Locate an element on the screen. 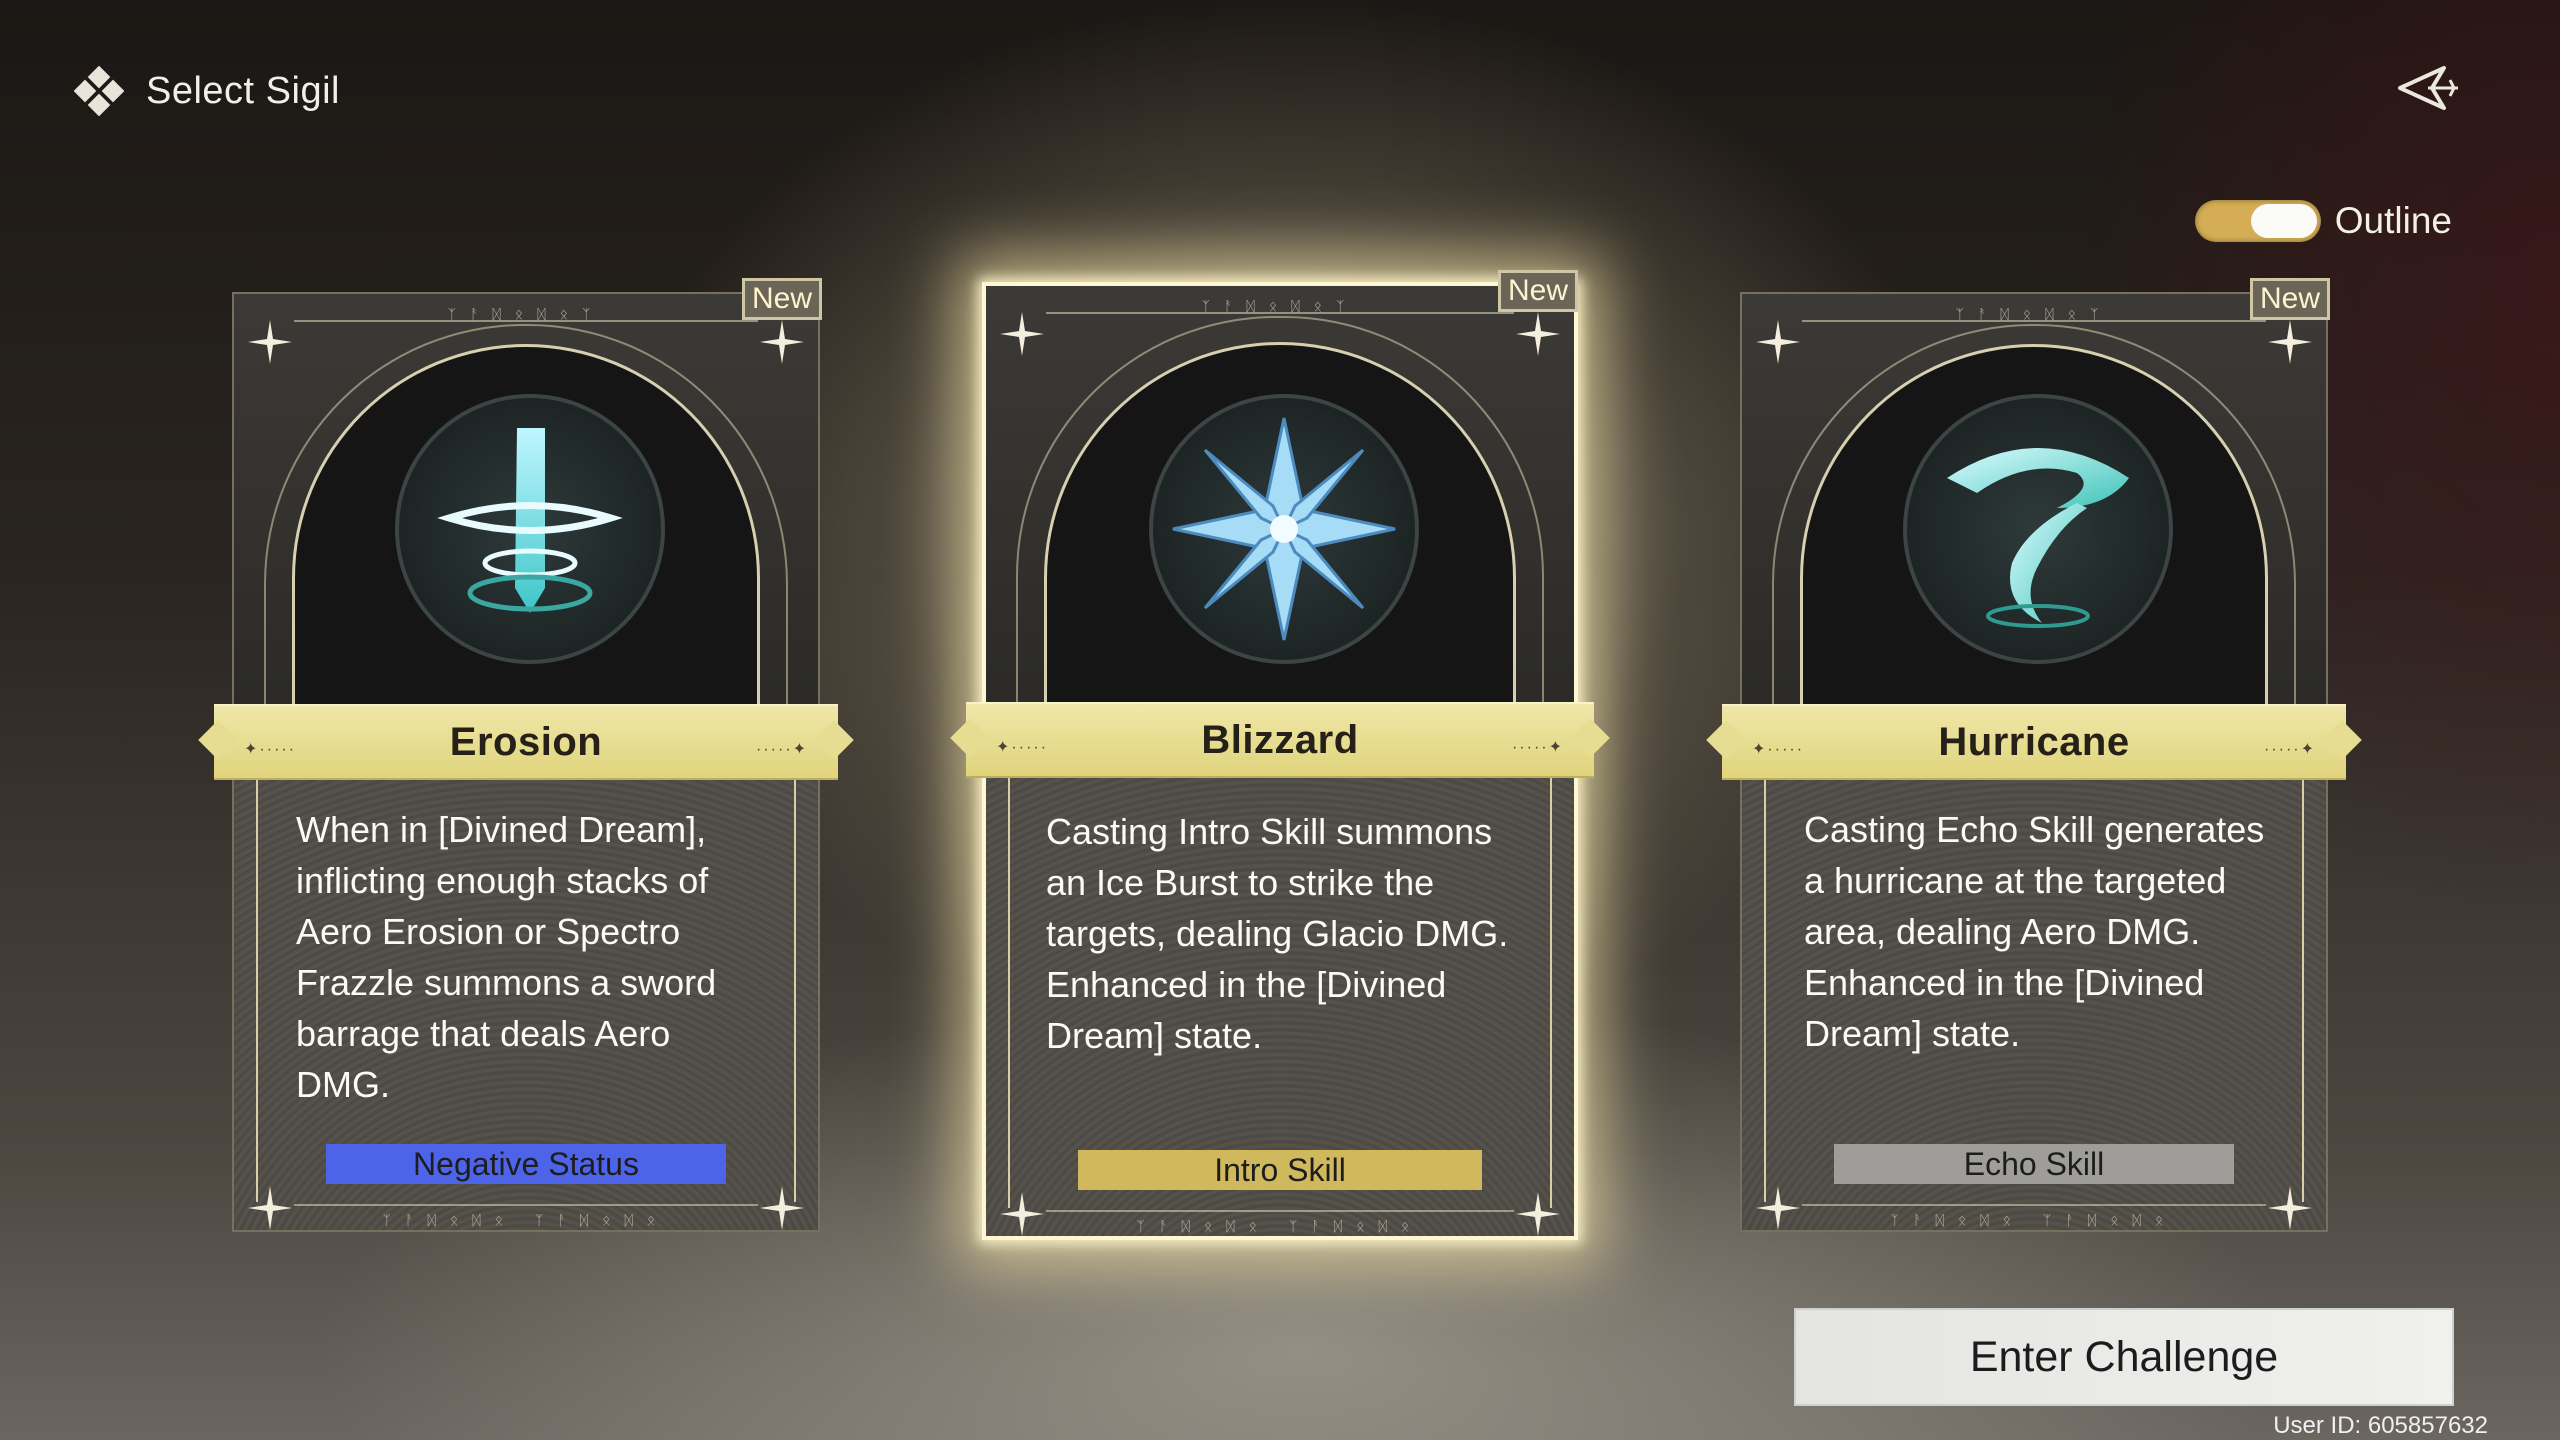  card-name-banner: ✦····· ·····✦ Hurricane is located at coordinates (2034, 742).